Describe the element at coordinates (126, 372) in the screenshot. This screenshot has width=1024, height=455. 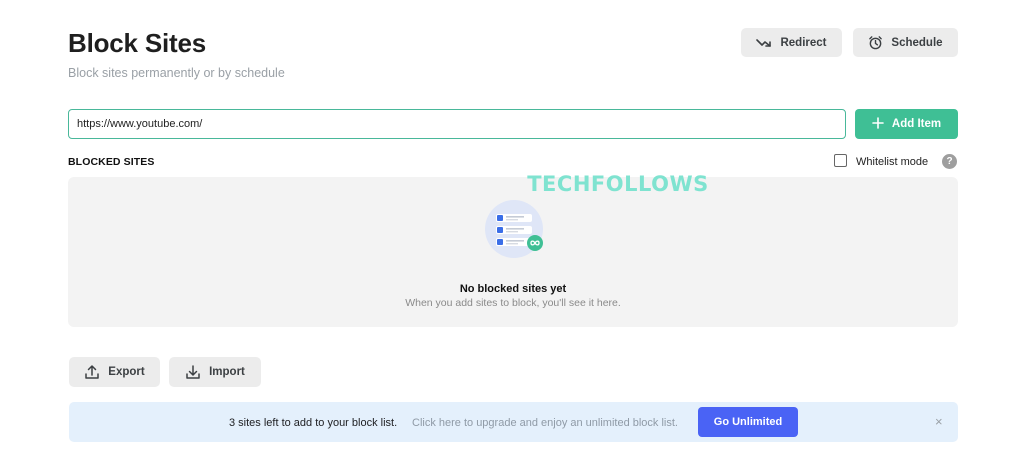
I see `export-label: Export` at that location.